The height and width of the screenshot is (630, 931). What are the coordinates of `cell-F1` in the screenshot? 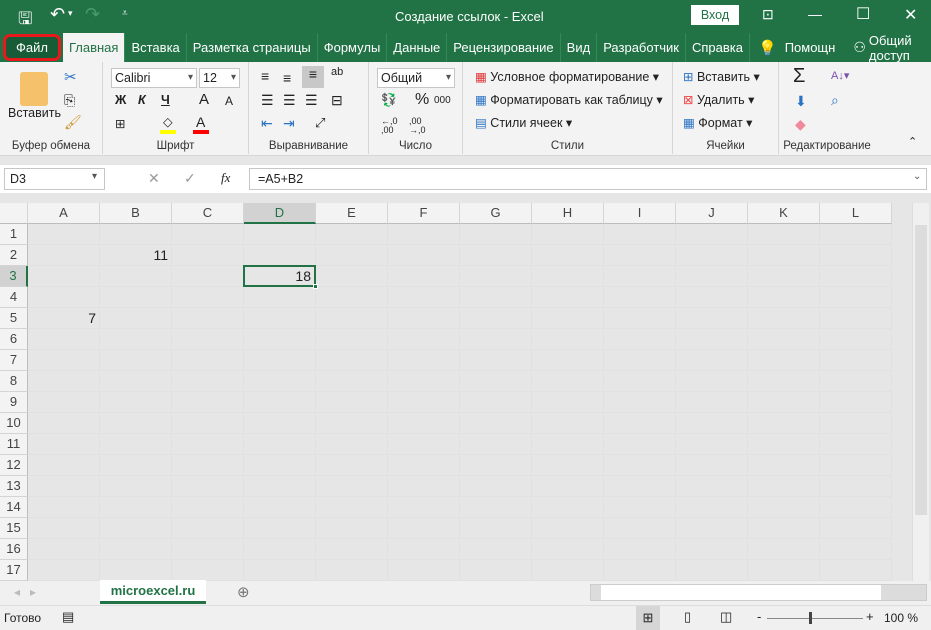 It's located at (424, 234).